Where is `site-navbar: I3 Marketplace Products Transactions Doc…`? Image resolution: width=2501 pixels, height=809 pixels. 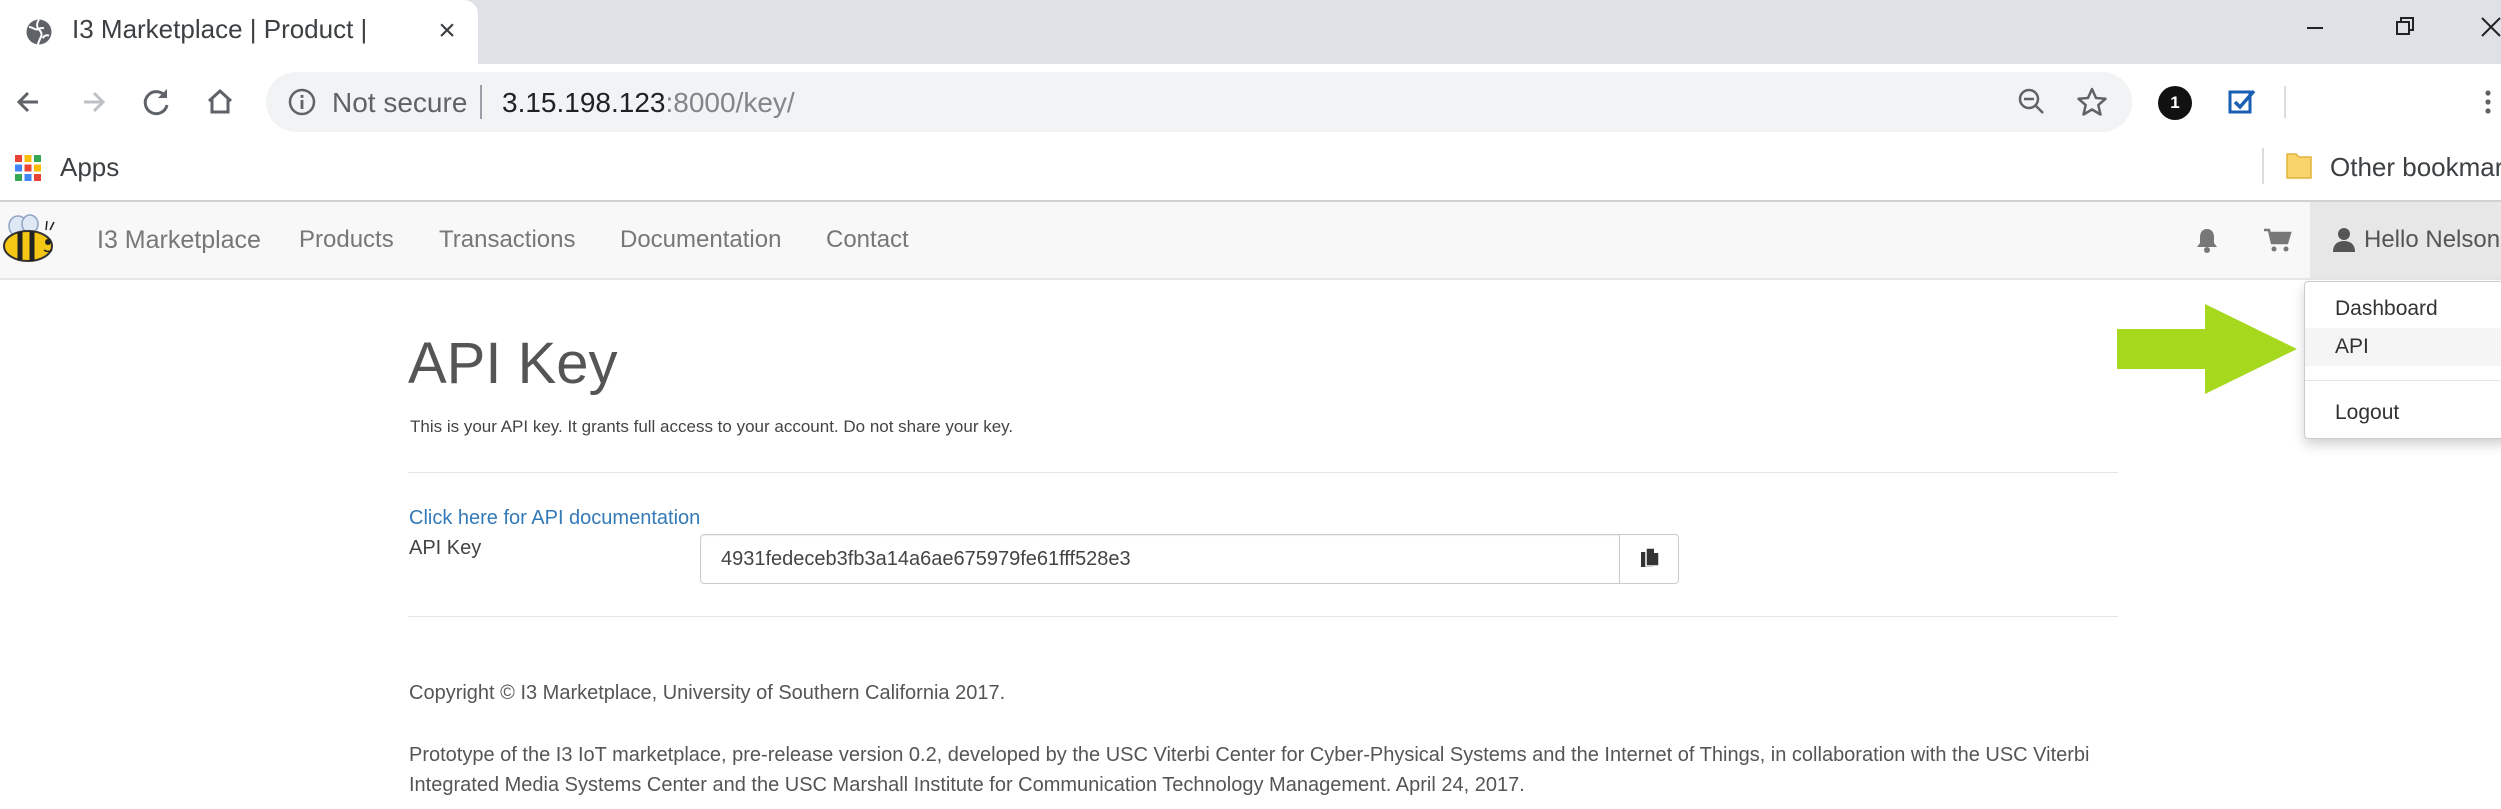 site-navbar: I3 Marketplace Products Transactions Doc… is located at coordinates (1250, 241).